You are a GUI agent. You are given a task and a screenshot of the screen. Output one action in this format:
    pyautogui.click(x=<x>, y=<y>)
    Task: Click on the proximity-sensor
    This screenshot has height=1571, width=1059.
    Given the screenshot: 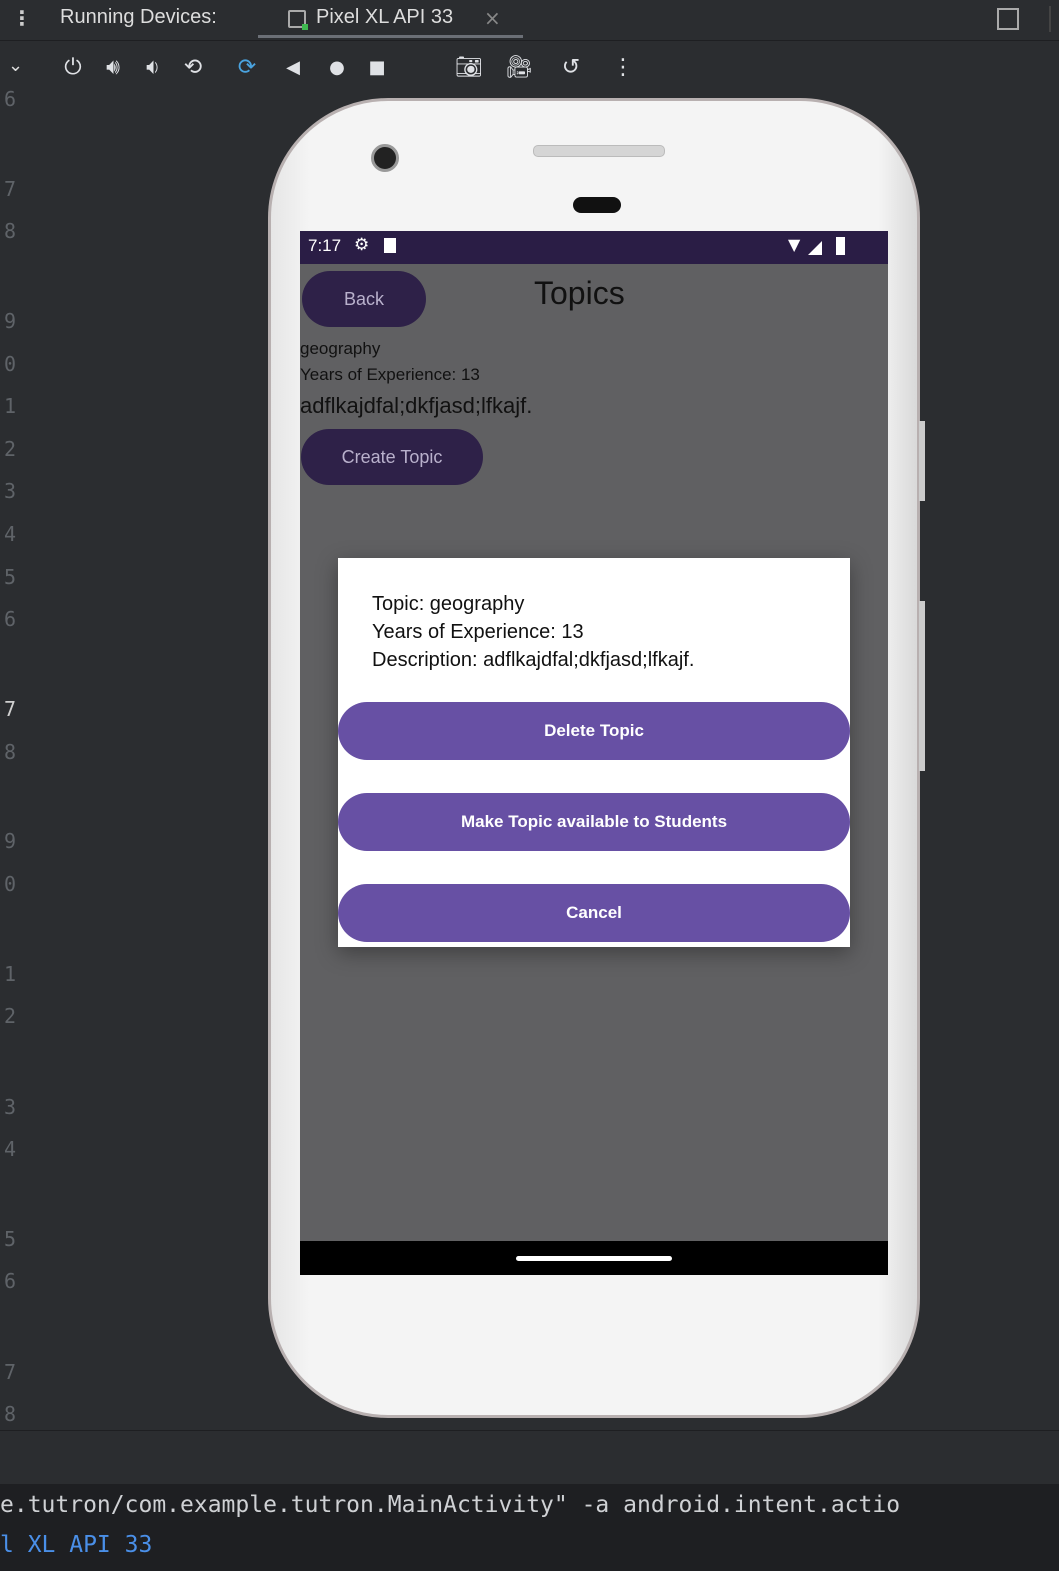 What is the action you would take?
    pyautogui.click(x=597, y=205)
    